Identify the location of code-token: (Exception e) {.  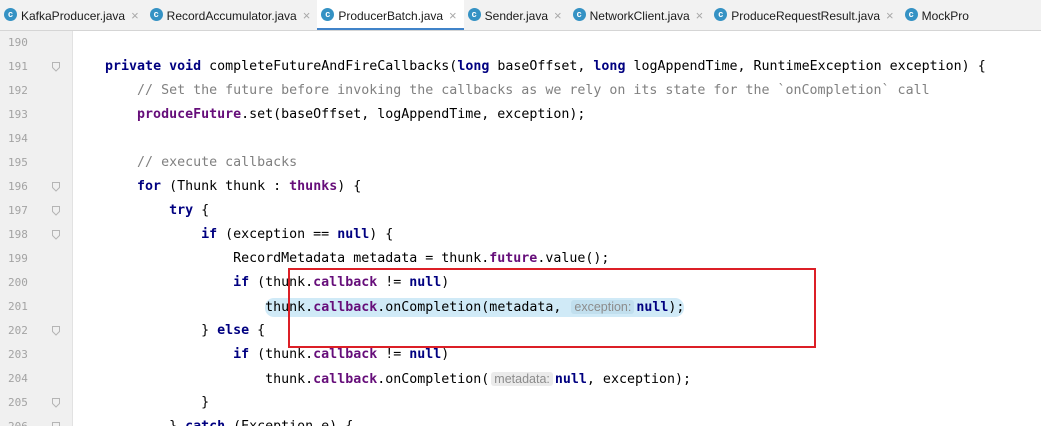
(289, 422).